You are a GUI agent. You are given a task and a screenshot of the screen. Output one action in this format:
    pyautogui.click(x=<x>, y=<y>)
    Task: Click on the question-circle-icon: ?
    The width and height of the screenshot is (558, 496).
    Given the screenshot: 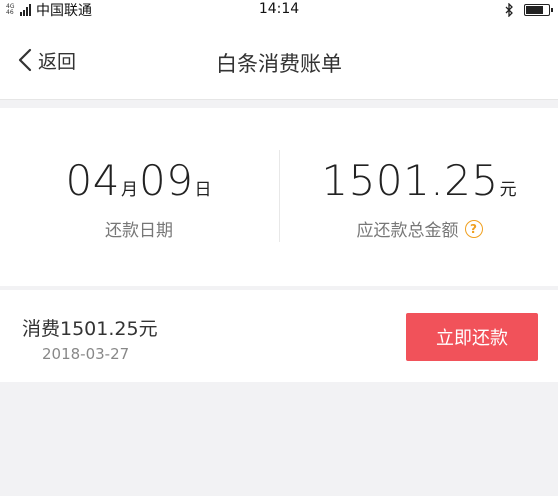 What is the action you would take?
    pyautogui.click(x=473, y=228)
    